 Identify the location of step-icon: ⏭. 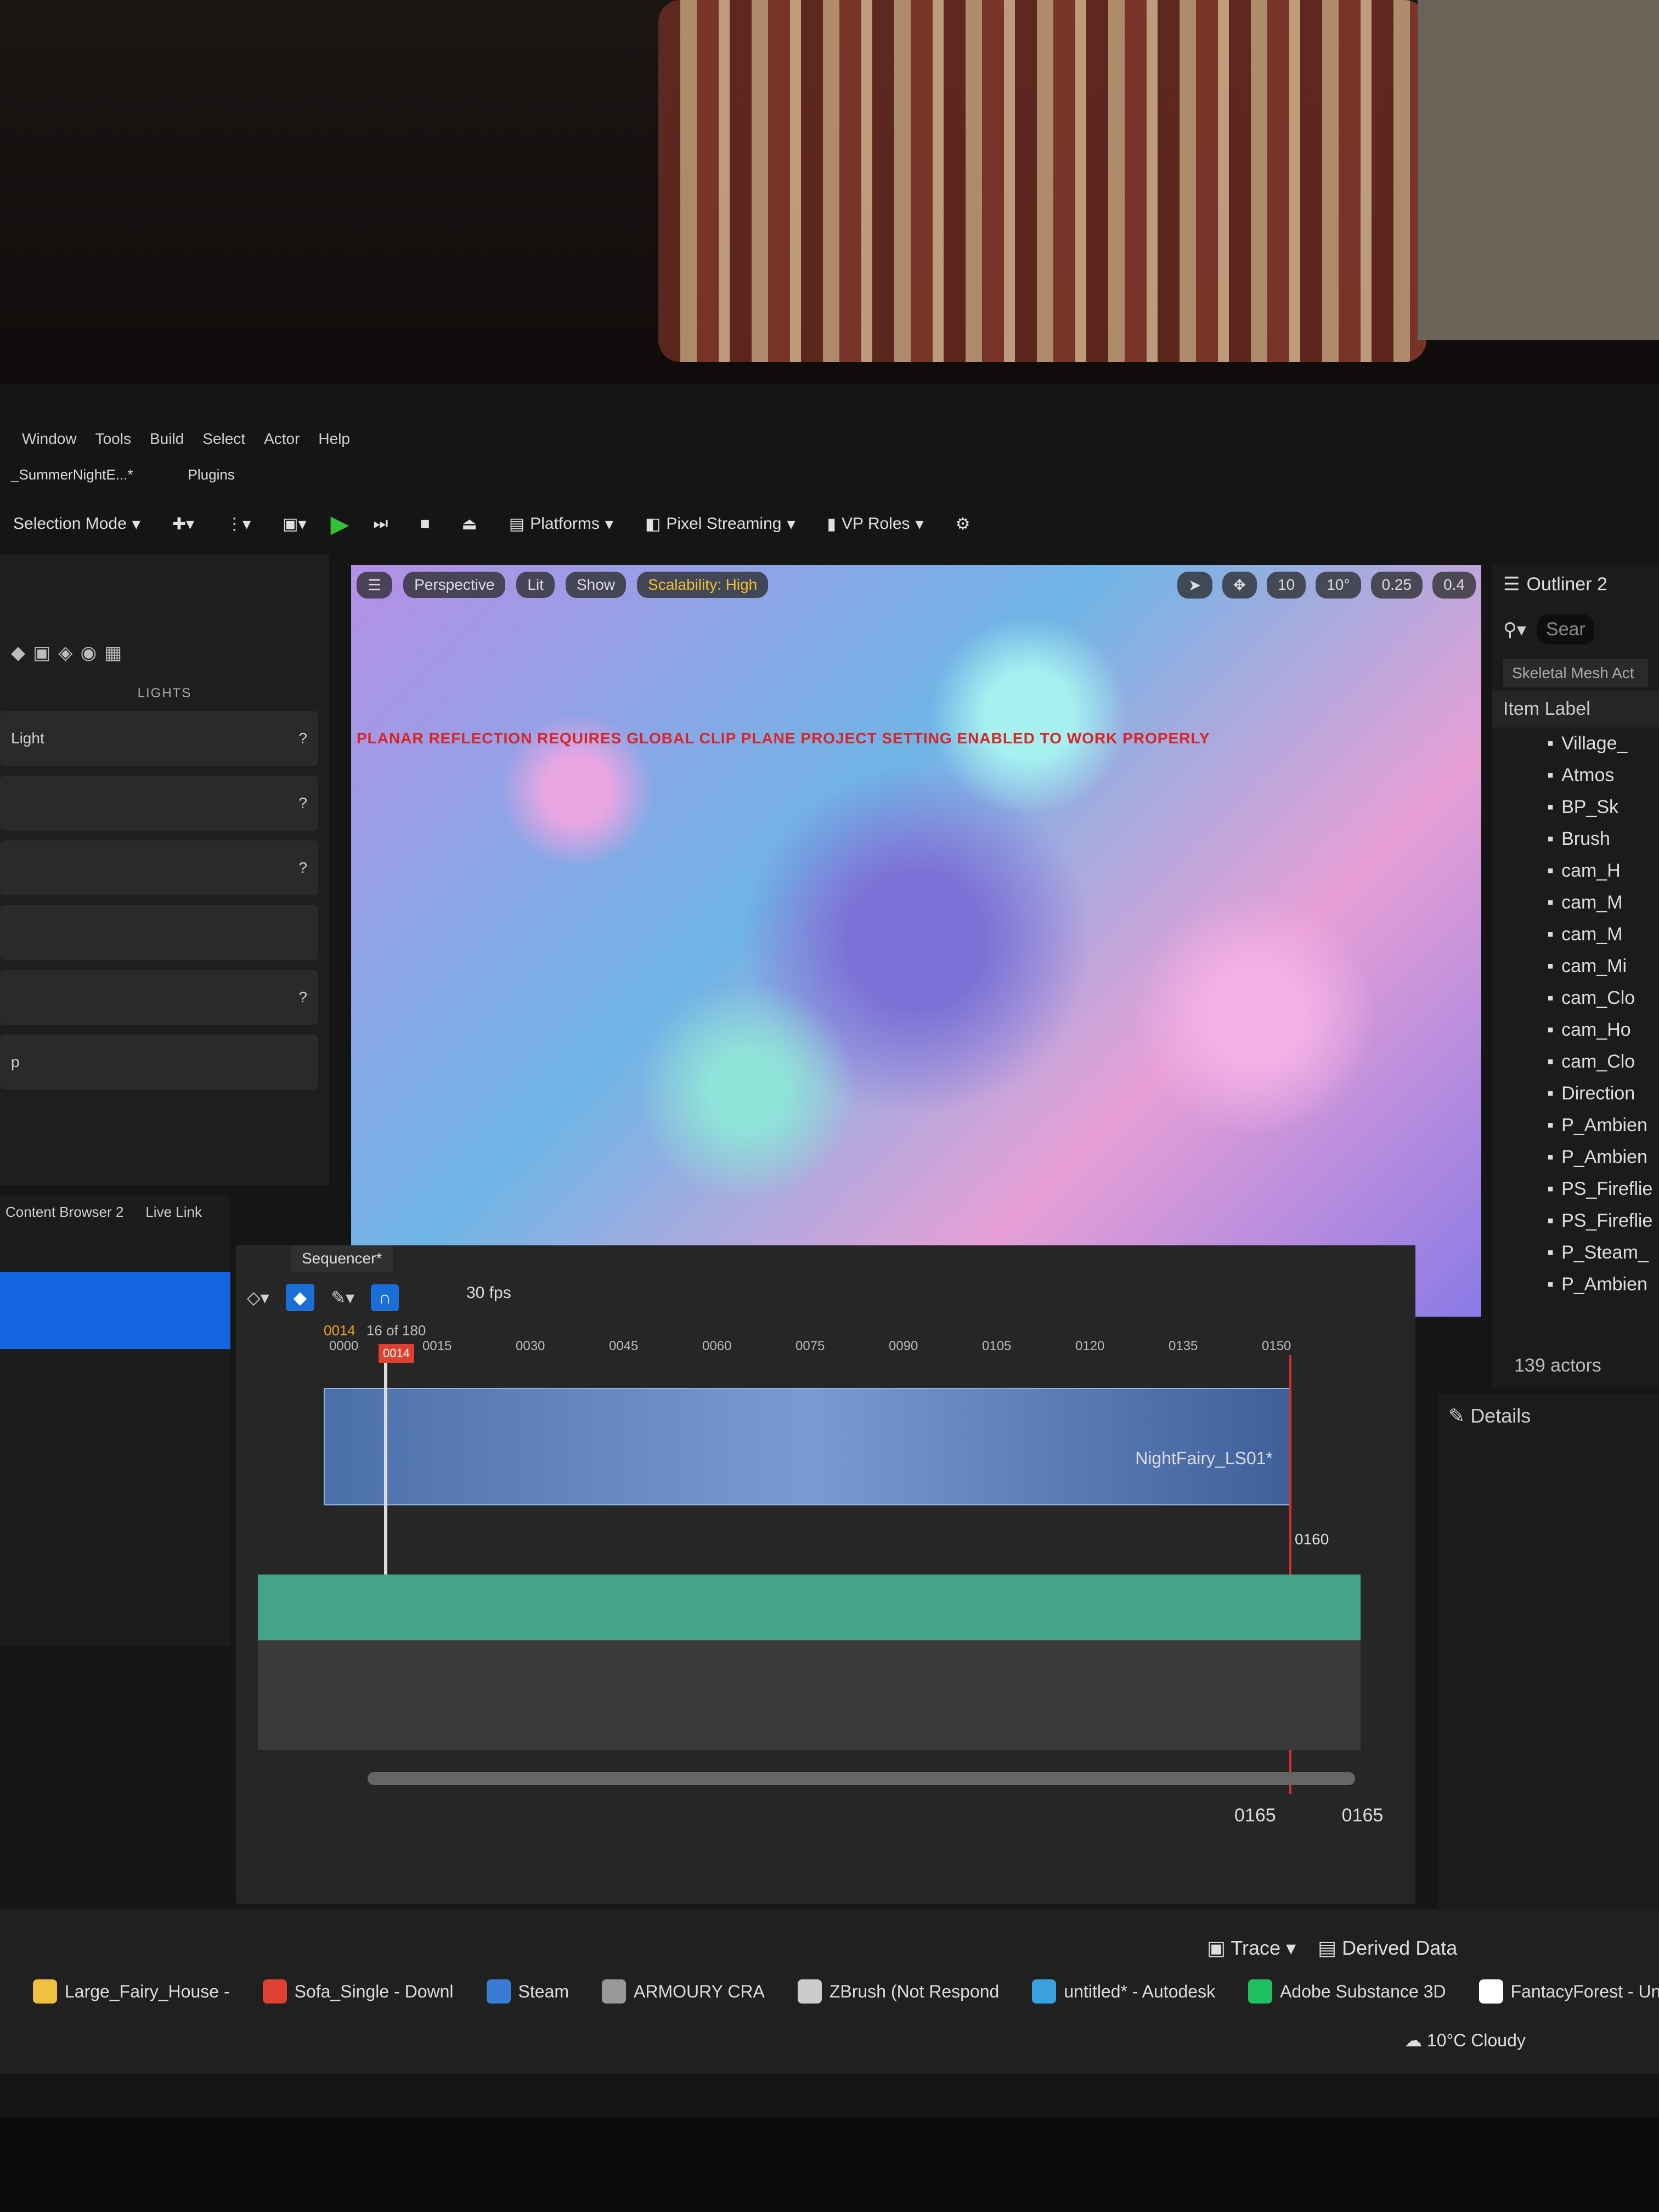
(380, 524).